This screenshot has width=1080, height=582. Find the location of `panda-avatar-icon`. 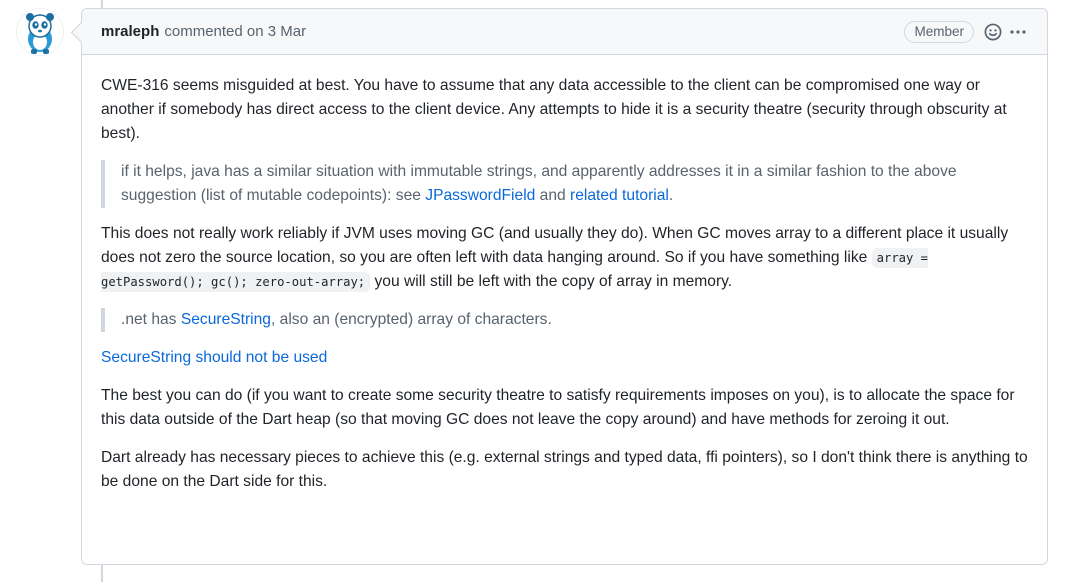

panda-avatar-icon is located at coordinates (40, 33).